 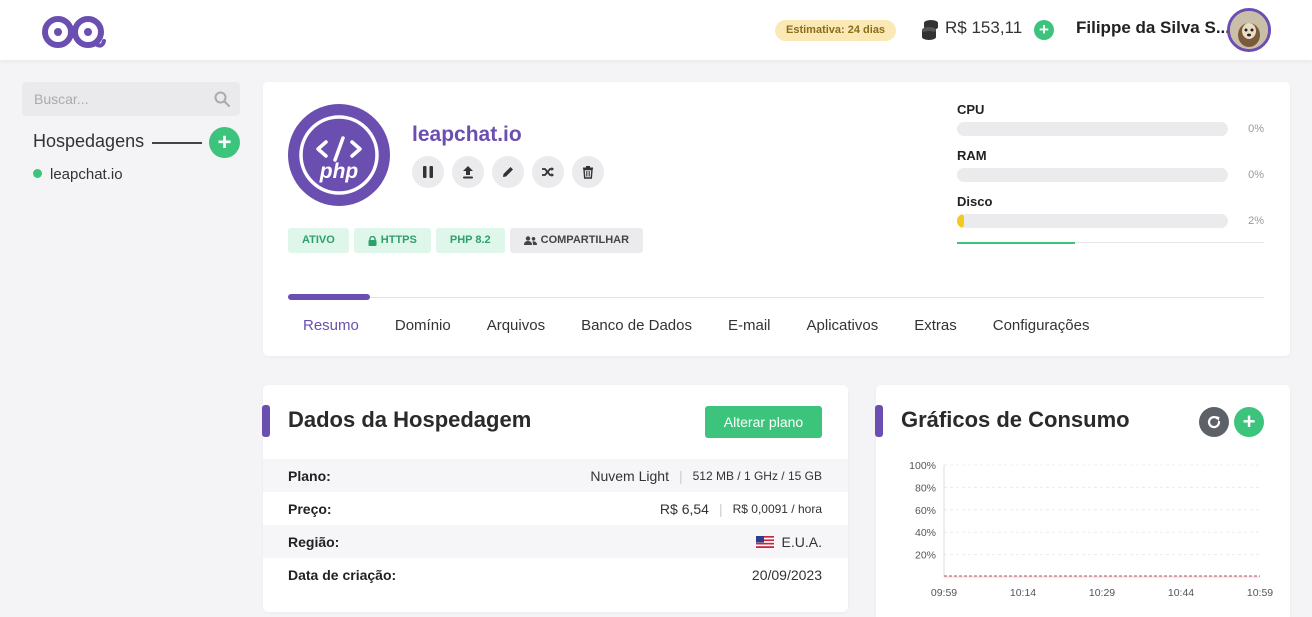 What do you see at coordinates (331, 325) in the screenshot?
I see `tab-resumo: Resumo` at bounding box center [331, 325].